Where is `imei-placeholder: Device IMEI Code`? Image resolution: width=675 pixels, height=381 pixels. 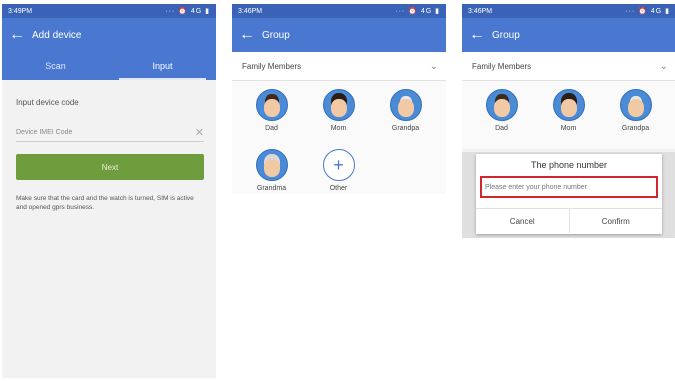 imei-placeholder: Device IMEI Code is located at coordinates (44, 132).